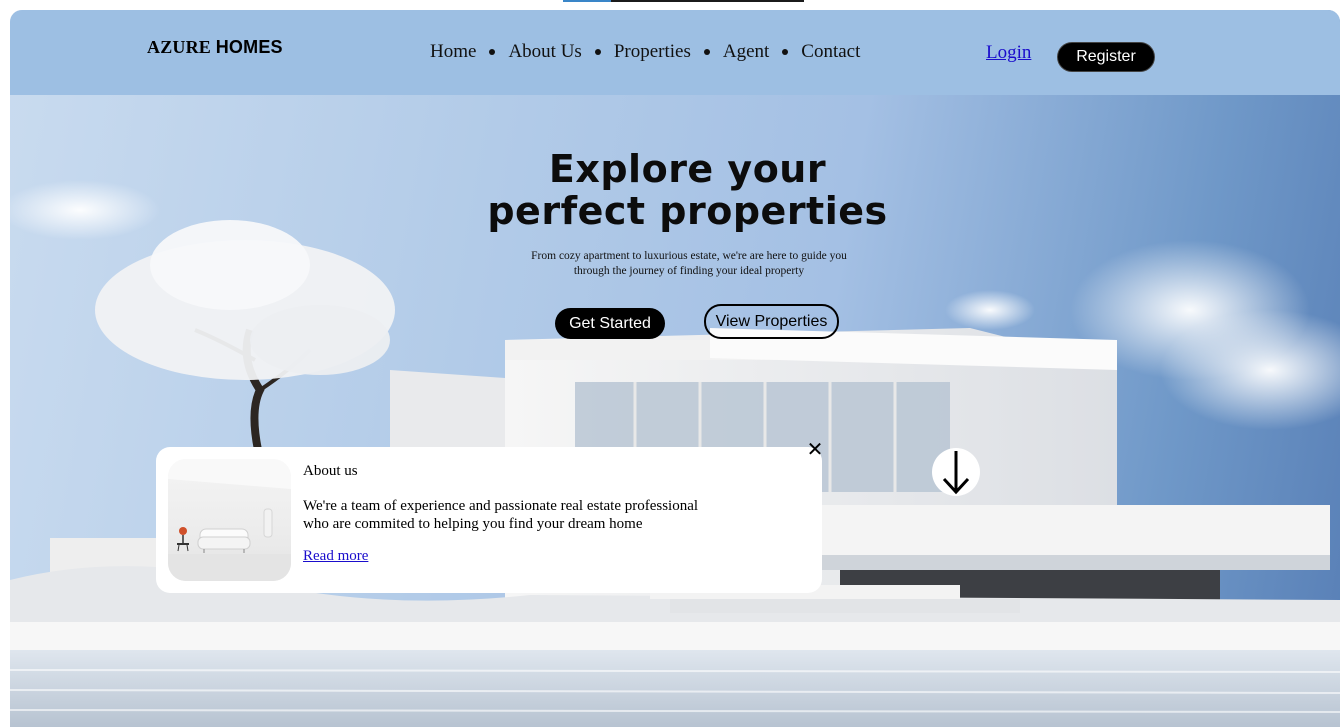 This screenshot has height=727, width=1344. Describe the element at coordinates (1106, 57) in the screenshot. I see `register-button: Register` at that location.